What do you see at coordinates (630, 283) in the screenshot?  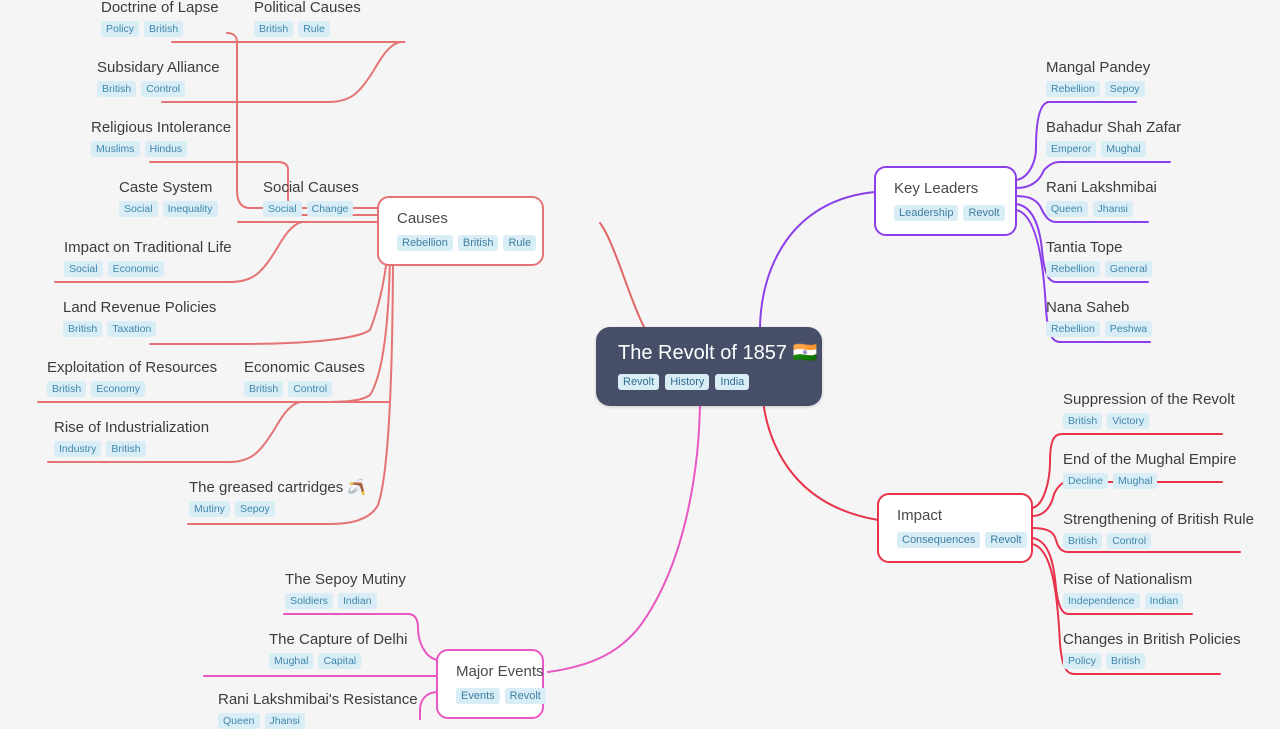 I see `link-root-causes` at bounding box center [630, 283].